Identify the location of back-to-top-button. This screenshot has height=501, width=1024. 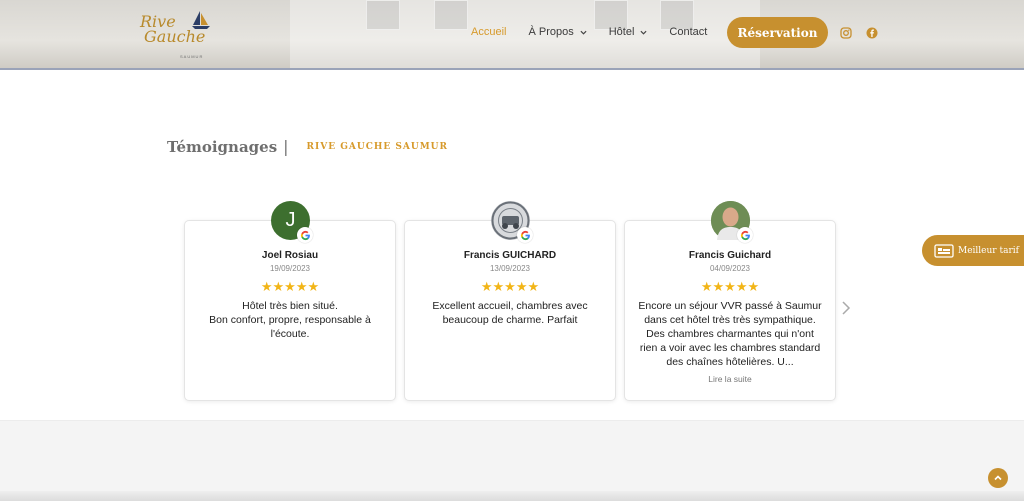
(998, 478).